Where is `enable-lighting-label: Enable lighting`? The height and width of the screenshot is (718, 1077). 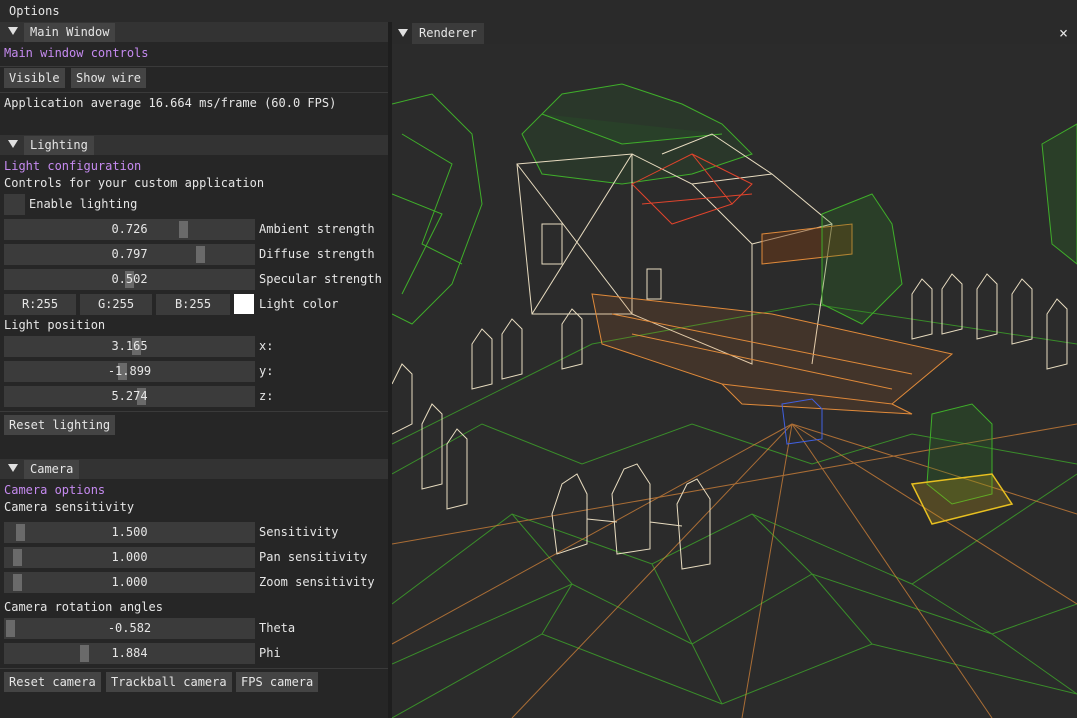
enable-lighting-label: Enable lighting is located at coordinates (83, 204).